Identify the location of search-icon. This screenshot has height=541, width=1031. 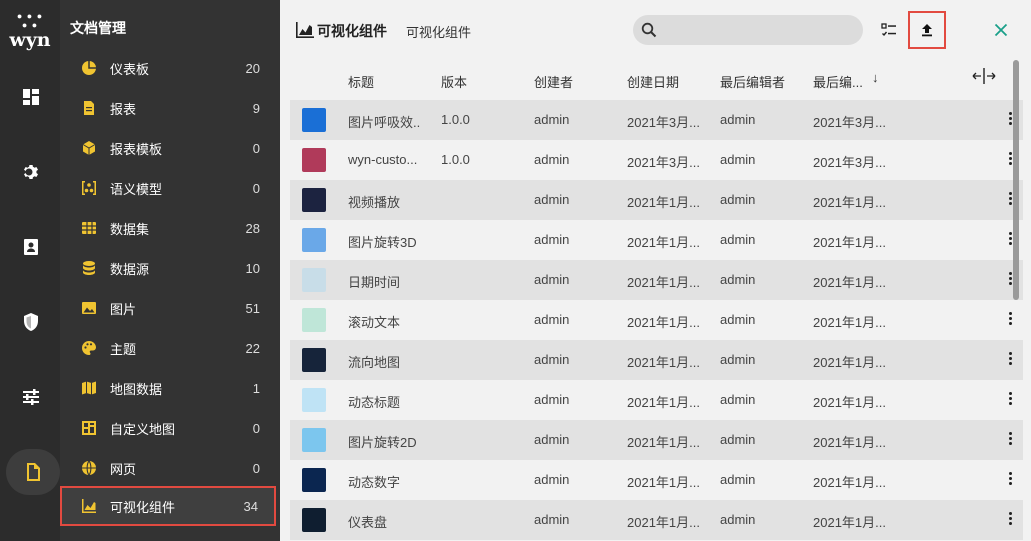
(649, 30).